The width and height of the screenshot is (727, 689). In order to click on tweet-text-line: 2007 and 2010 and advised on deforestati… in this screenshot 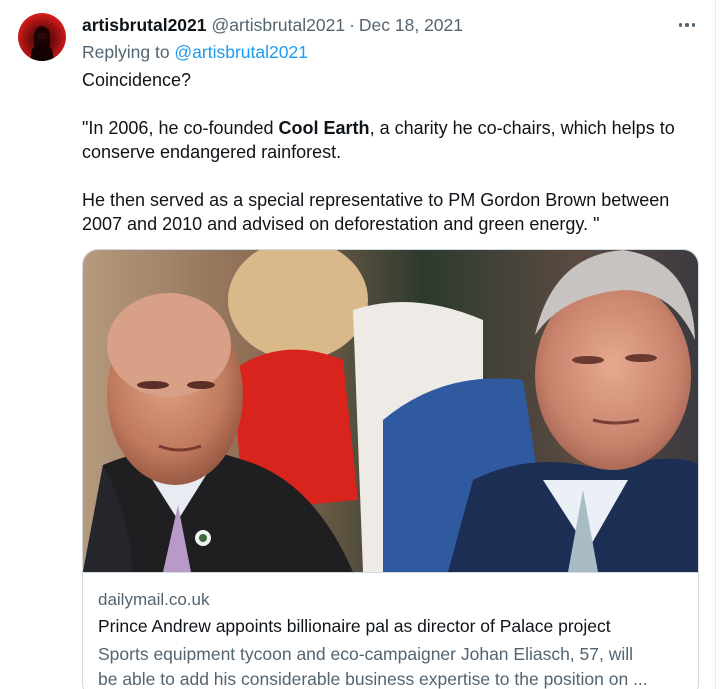, I will do `click(341, 224)`.